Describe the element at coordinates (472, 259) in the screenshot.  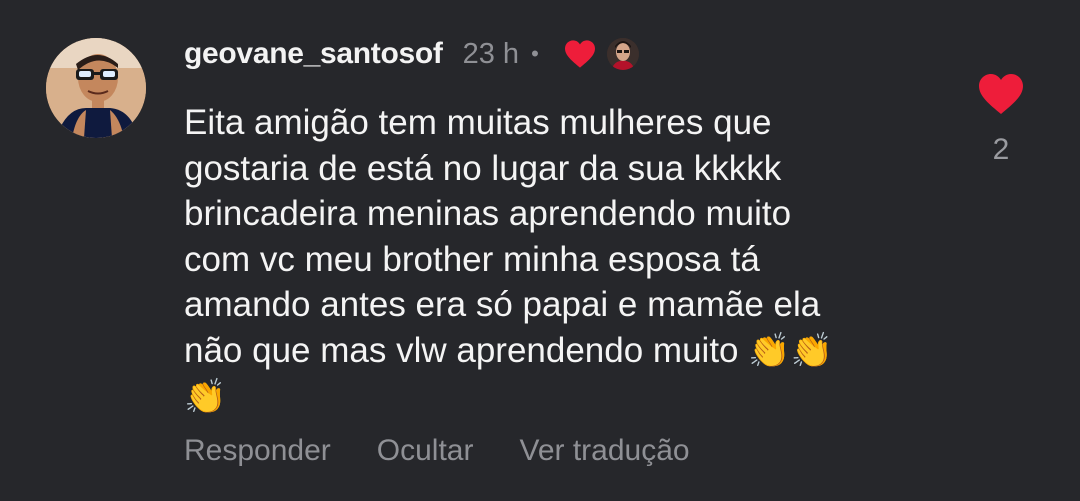
I see `comment-line: com vc meu brother minha esposa tá` at that location.